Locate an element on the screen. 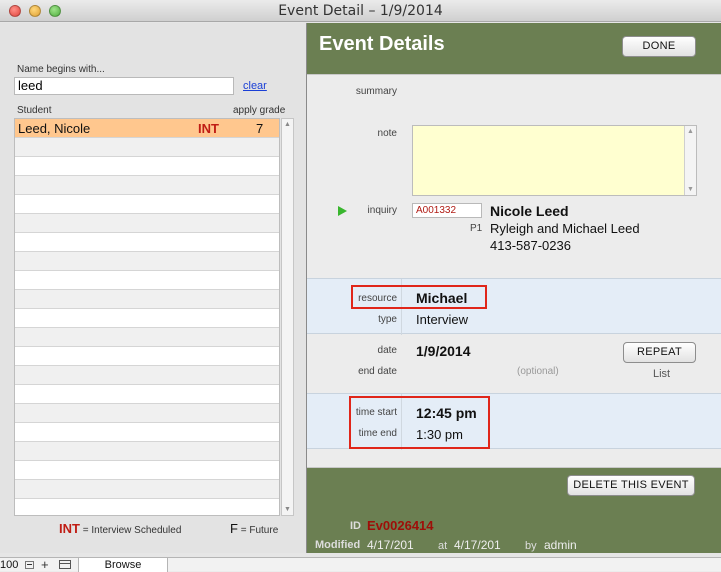 Image resolution: width=721 pixels, height=572 pixels. repeat-list-link: List is located at coordinates (661, 374).